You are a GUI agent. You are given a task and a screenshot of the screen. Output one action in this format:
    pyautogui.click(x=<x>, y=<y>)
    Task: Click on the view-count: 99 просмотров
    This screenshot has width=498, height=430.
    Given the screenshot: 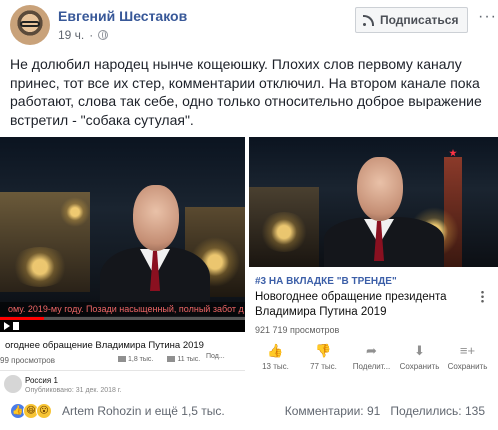 What is the action you would take?
    pyautogui.click(x=27, y=360)
    